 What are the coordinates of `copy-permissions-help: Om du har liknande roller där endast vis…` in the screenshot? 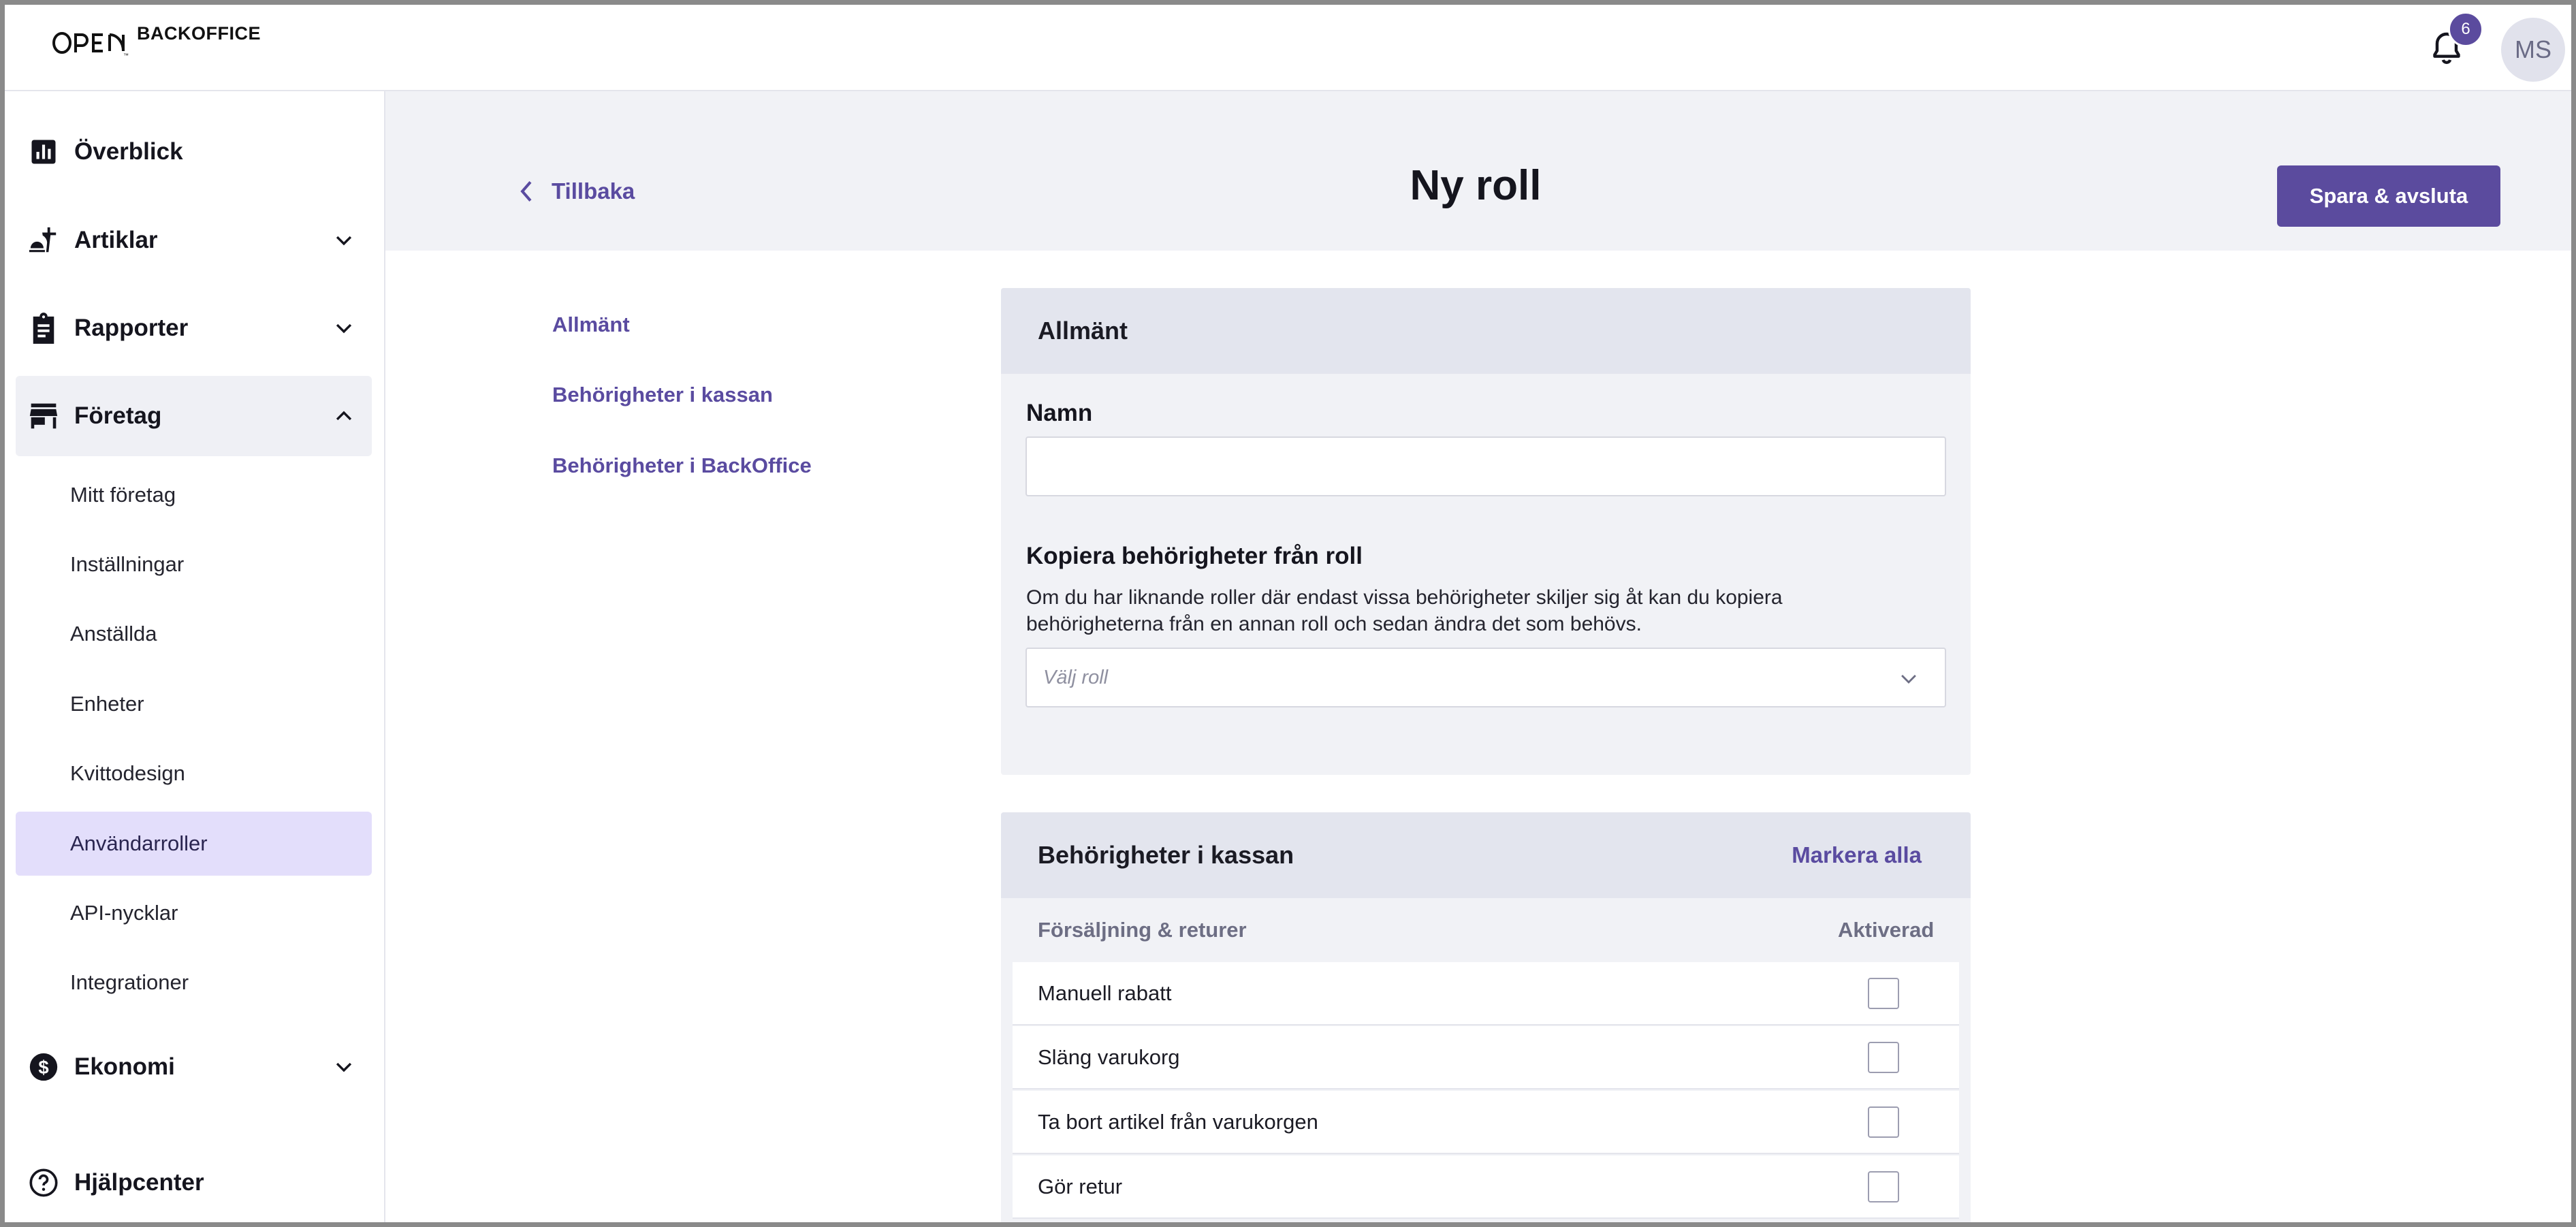 It's located at (1468, 610).